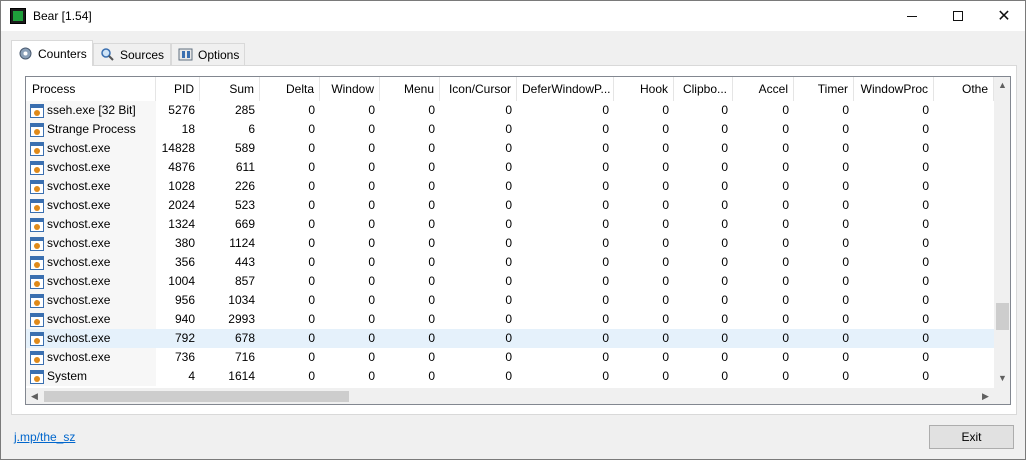 The width and height of the screenshot is (1026, 460). What do you see at coordinates (208, 54) in the screenshot?
I see `tab-options: Options` at bounding box center [208, 54].